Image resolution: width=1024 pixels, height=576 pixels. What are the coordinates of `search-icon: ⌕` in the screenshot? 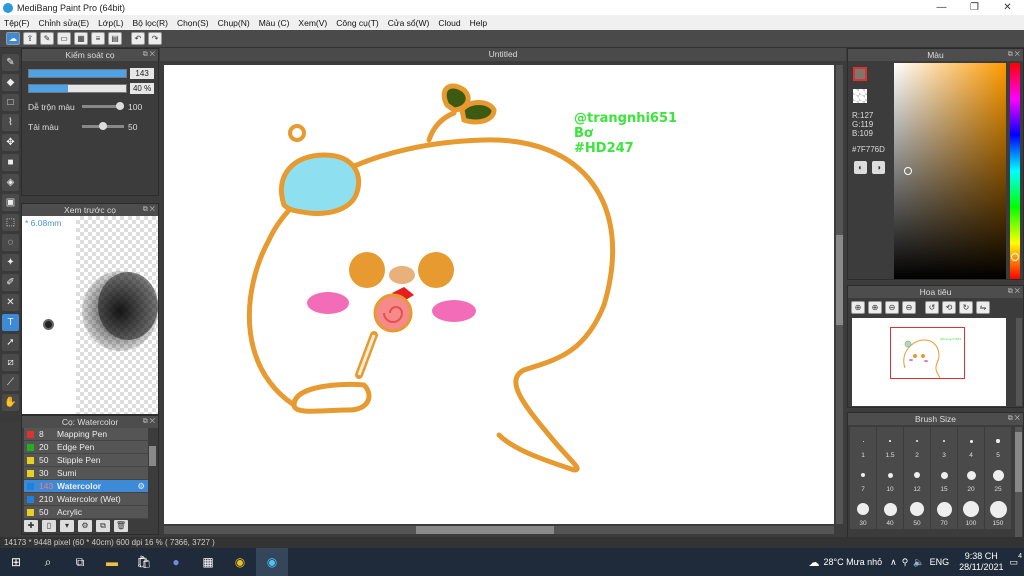 It's located at (48, 562).